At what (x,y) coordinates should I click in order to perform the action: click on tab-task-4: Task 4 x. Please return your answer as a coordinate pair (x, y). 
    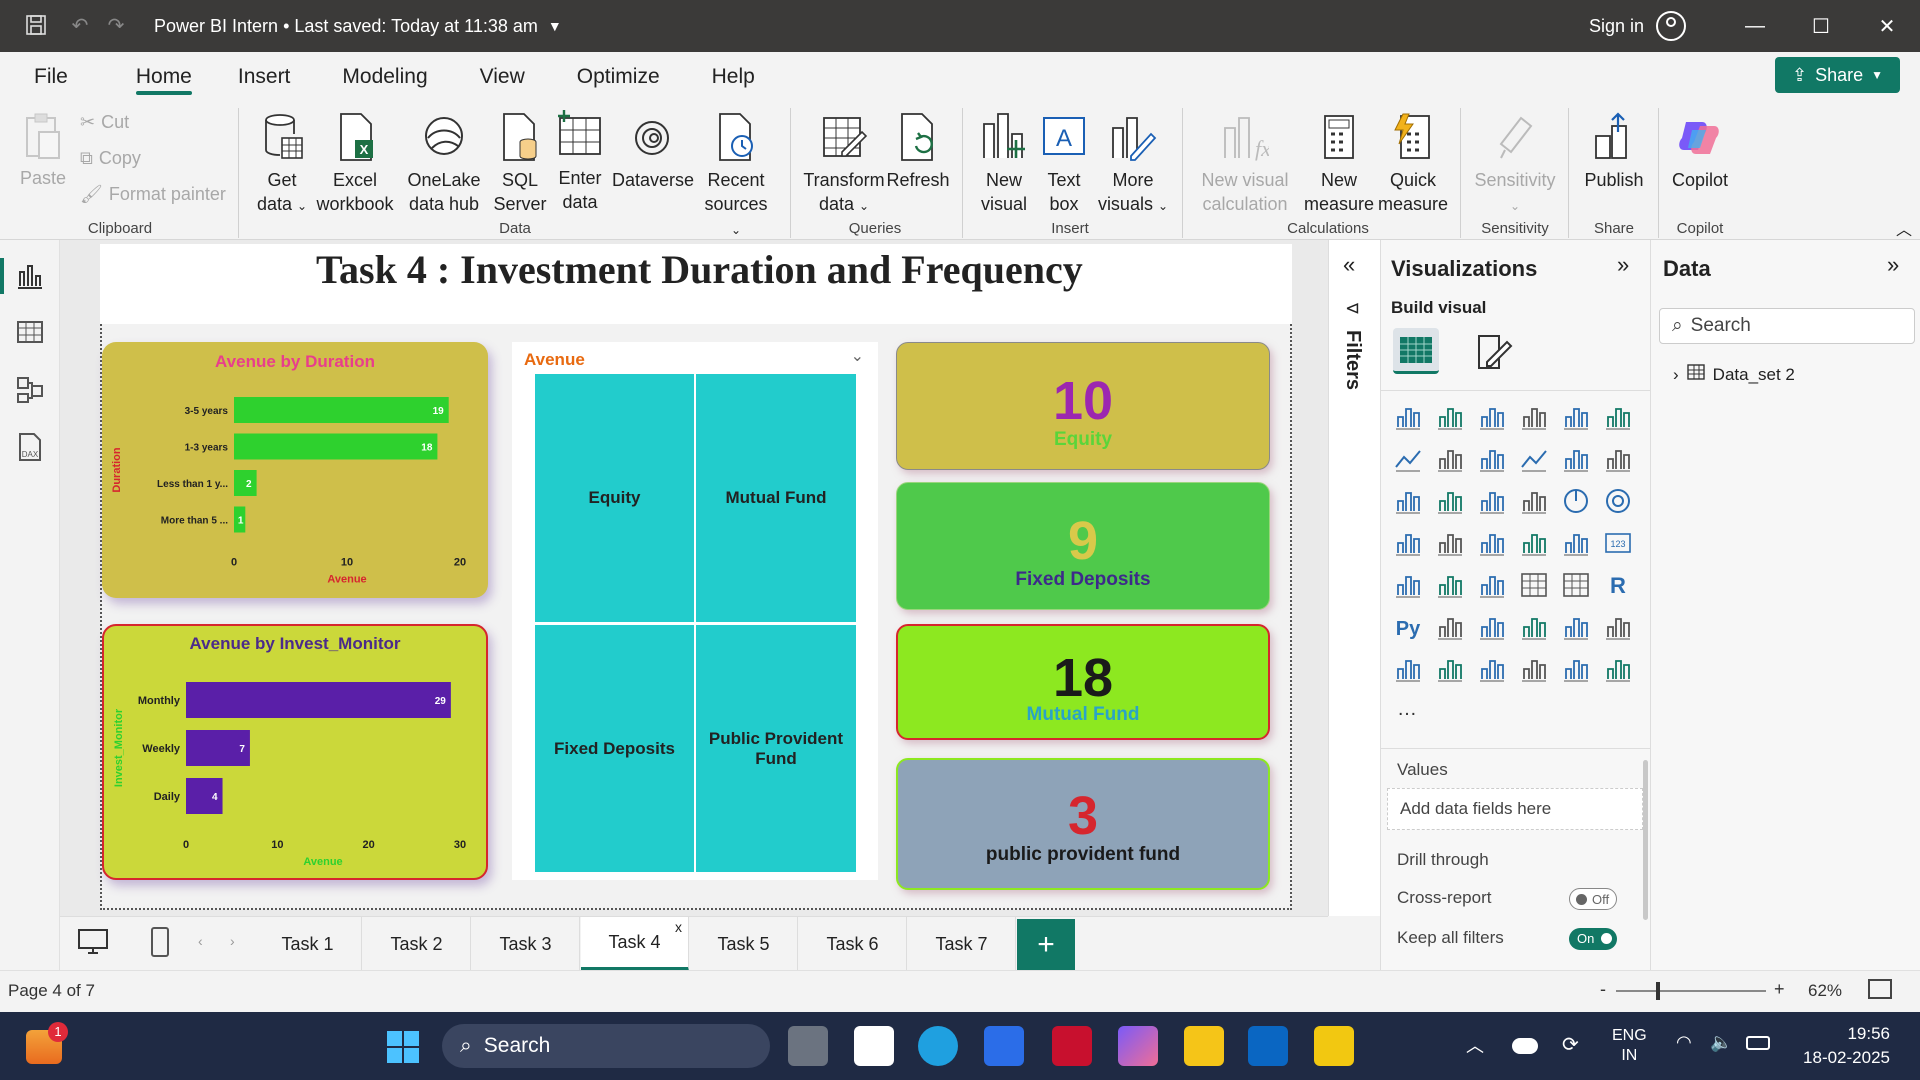
    Looking at the image, I should click on (635, 944).